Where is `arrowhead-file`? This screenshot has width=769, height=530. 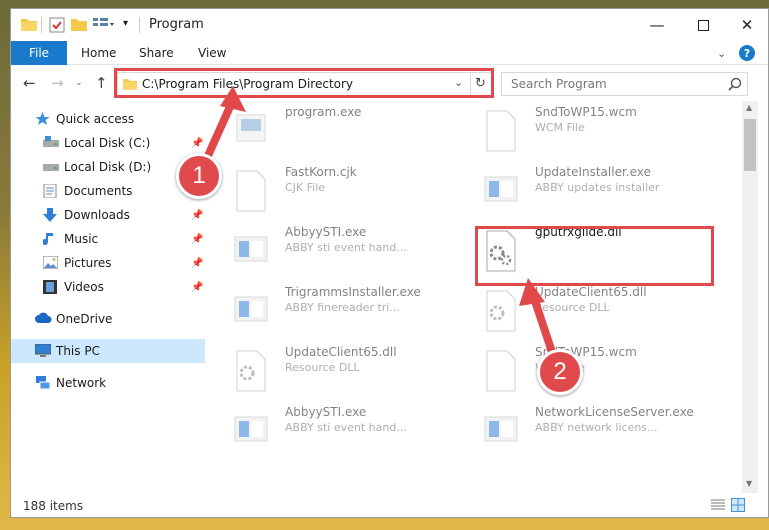
arrowhead-file is located at coordinates (532, 292).